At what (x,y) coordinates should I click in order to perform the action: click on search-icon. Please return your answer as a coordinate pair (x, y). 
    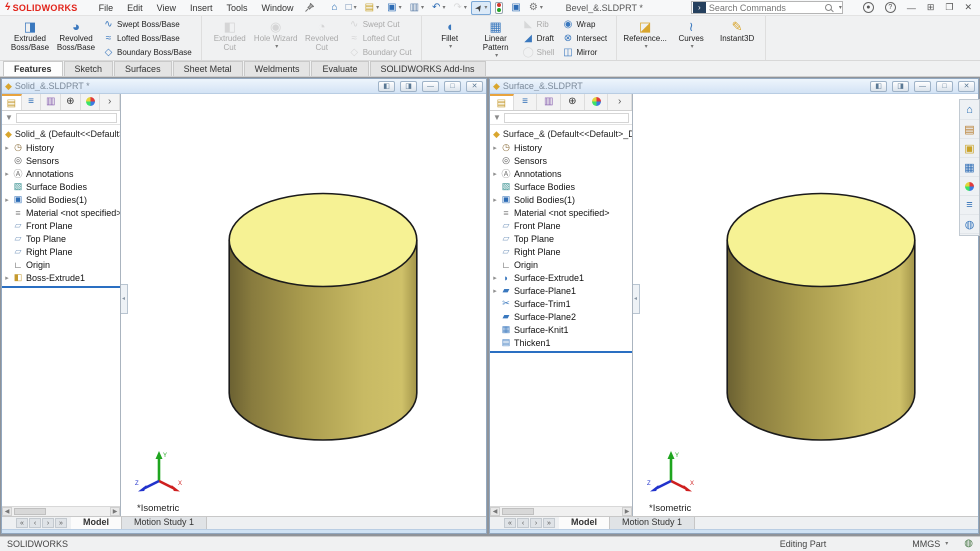
    Looking at the image, I should click on (828, 7).